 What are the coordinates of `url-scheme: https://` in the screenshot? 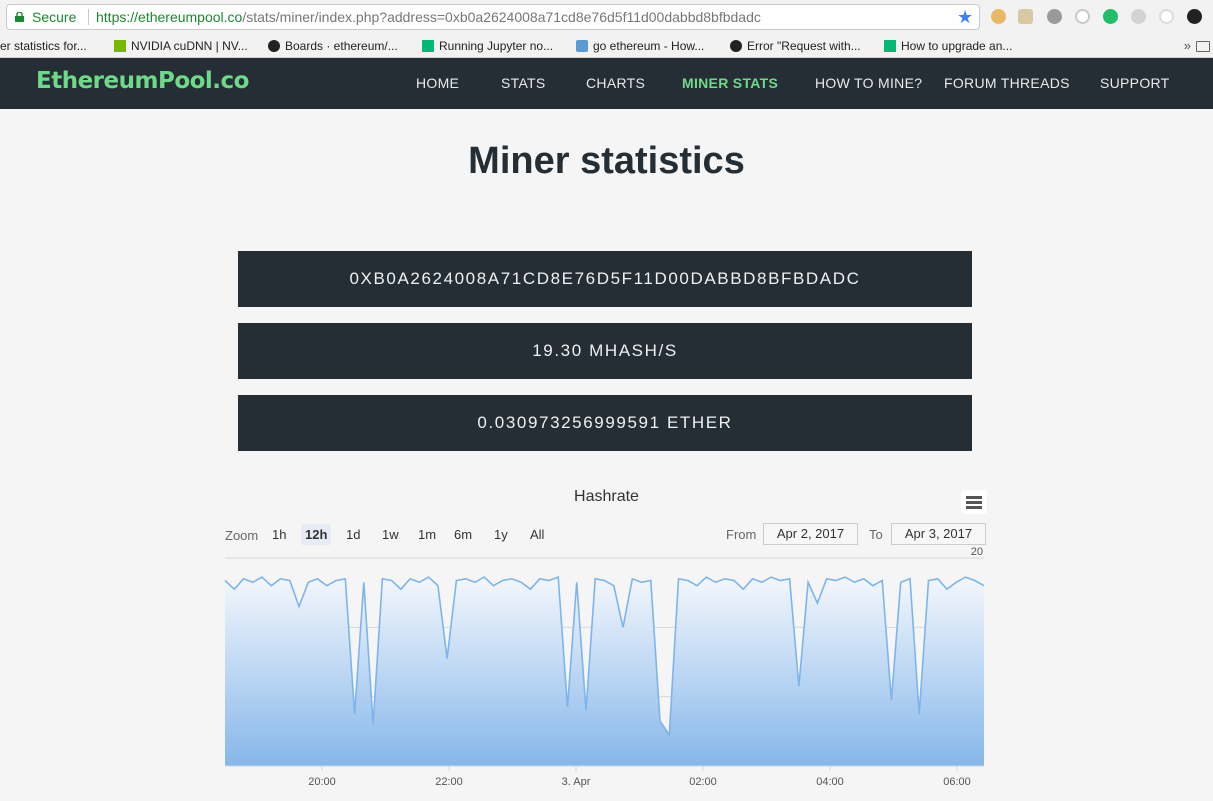 It's located at (117, 17).